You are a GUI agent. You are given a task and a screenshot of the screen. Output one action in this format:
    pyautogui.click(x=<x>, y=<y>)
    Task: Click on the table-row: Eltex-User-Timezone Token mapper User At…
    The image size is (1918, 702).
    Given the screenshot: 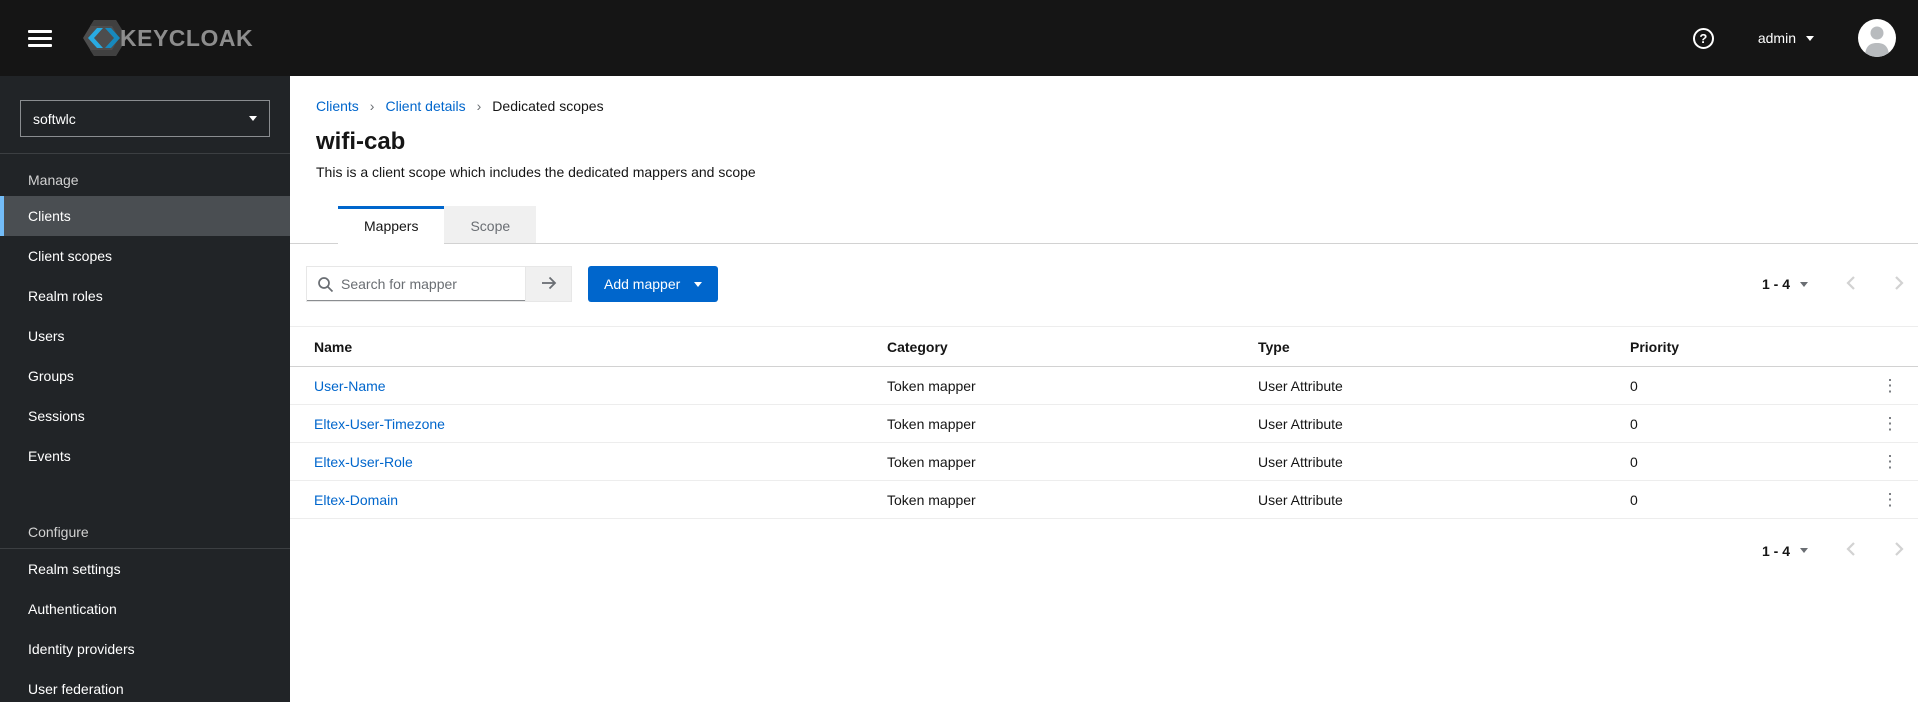 What is the action you would take?
    pyautogui.click(x=1104, y=423)
    